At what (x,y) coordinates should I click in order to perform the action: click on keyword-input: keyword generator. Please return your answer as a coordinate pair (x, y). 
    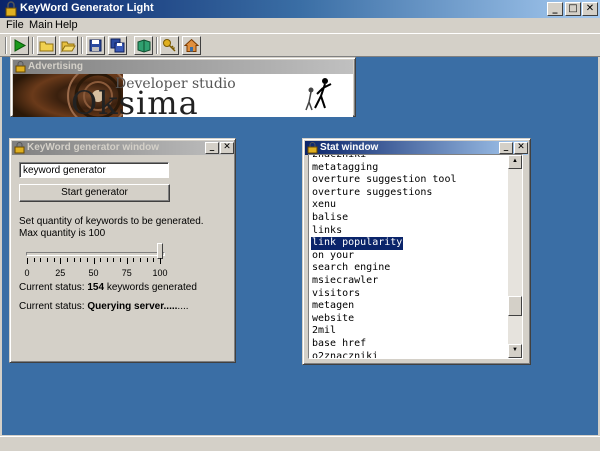
    Looking at the image, I should click on (94, 170).